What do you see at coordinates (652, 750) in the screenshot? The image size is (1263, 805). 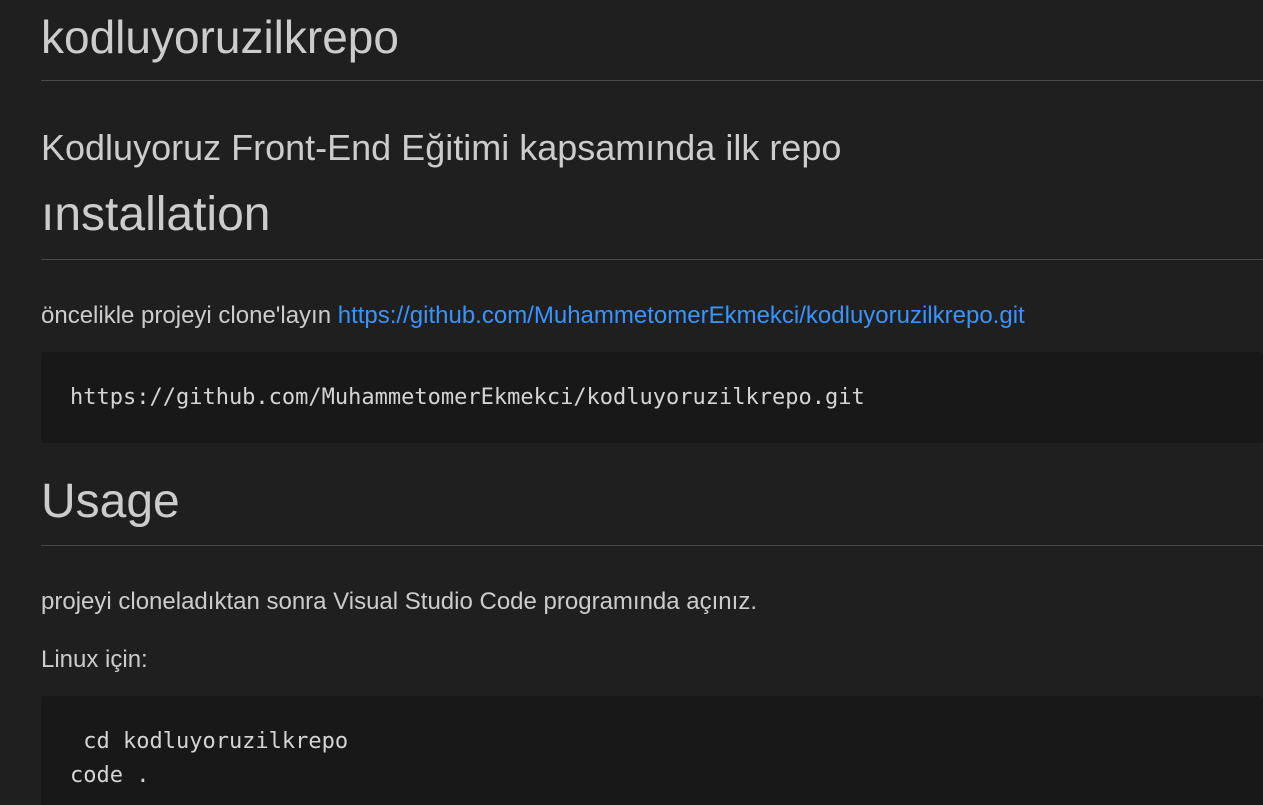 I see `linux-code-block: cd kodluyoruzilkrepo code .` at bounding box center [652, 750].